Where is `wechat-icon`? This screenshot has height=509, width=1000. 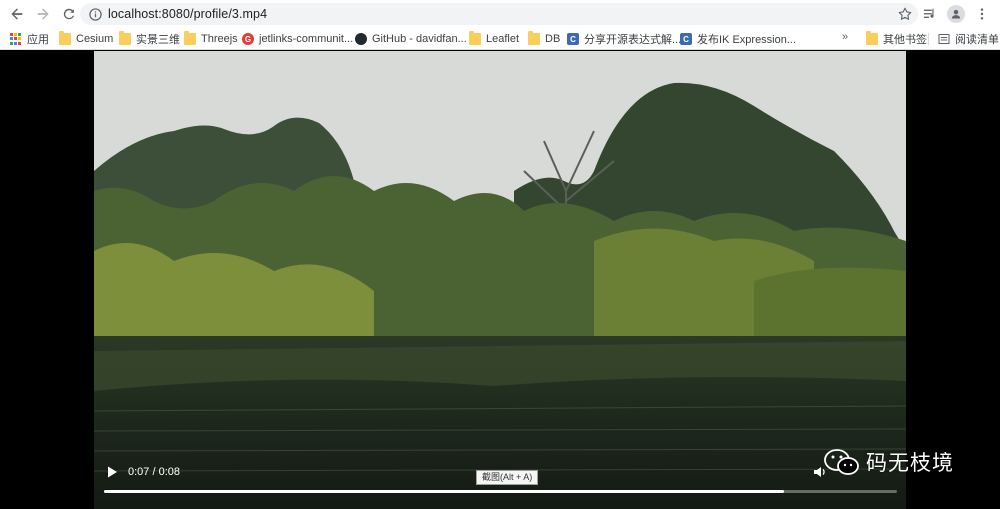 wechat-icon is located at coordinates (841, 462).